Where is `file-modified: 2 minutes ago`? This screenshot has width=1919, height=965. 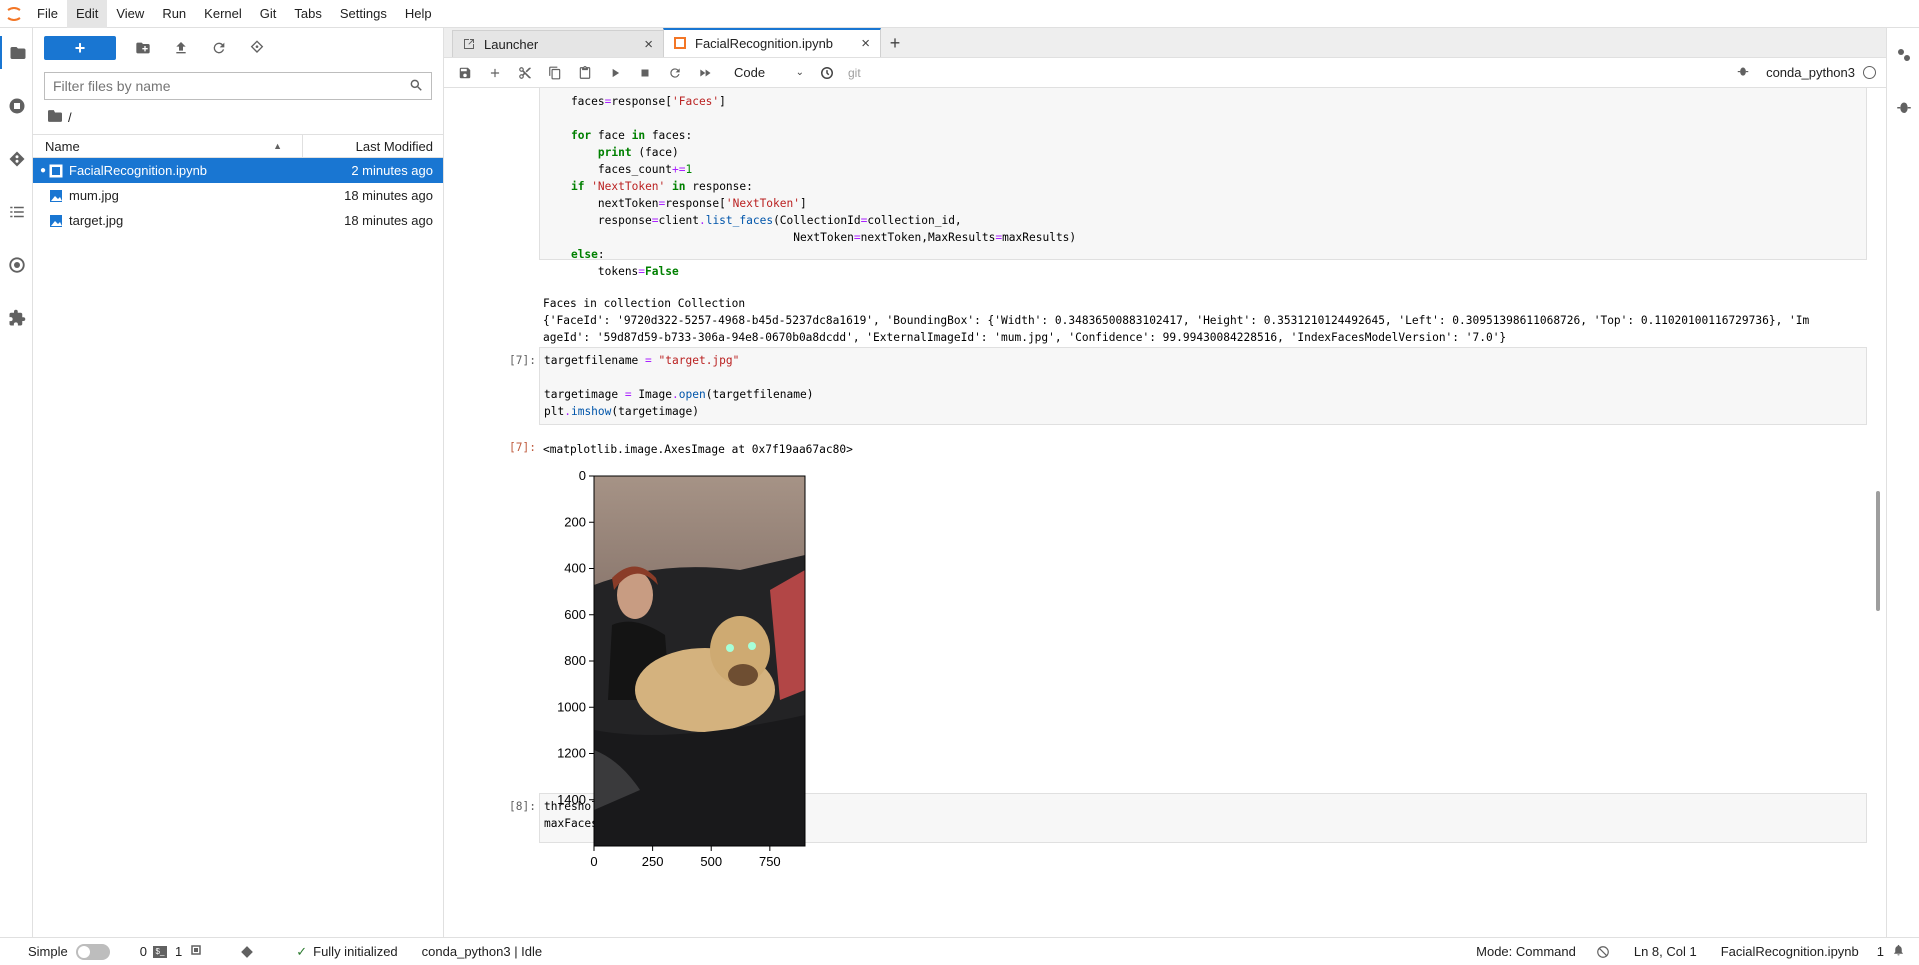 file-modified: 2 minutes ago is located at coordinates (392, 170).